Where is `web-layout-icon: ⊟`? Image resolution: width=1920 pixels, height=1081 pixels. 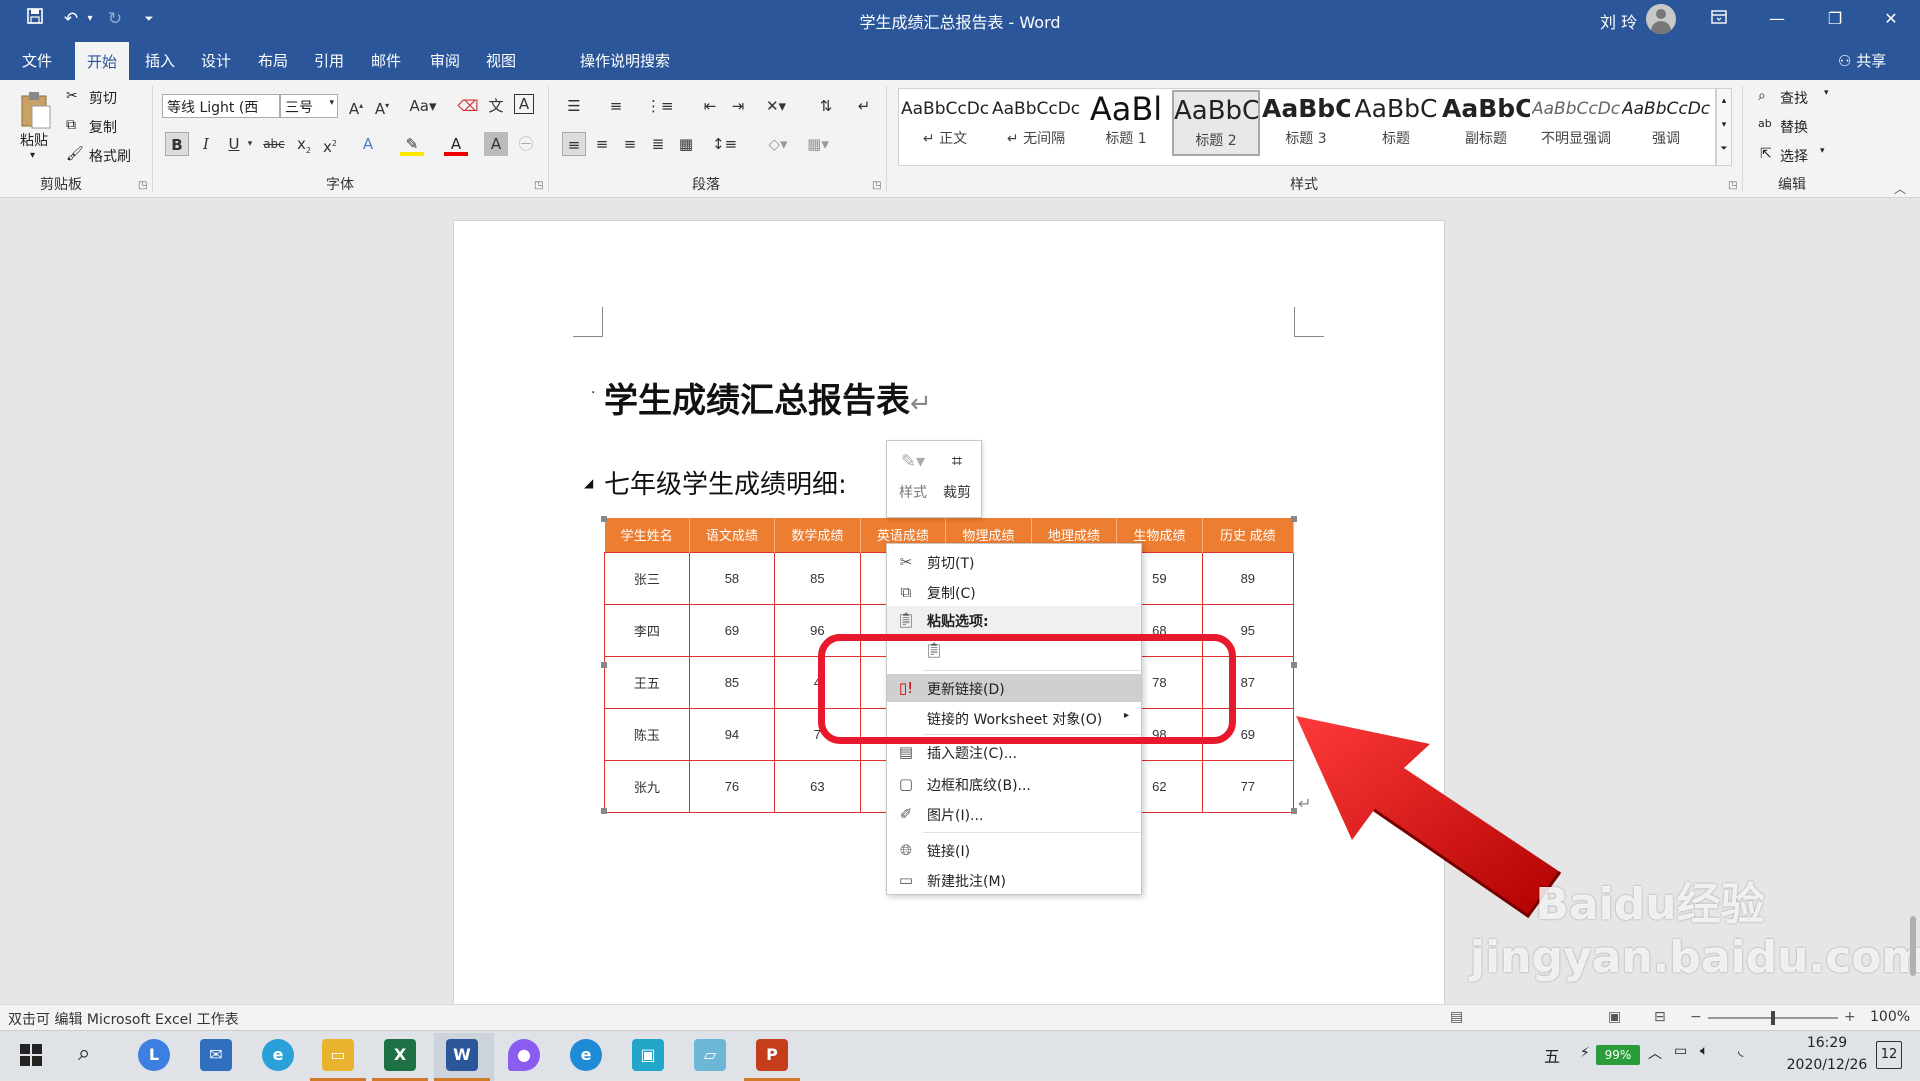 web-layout-icon: ⊟ is located at coordinates (1660, 1017).